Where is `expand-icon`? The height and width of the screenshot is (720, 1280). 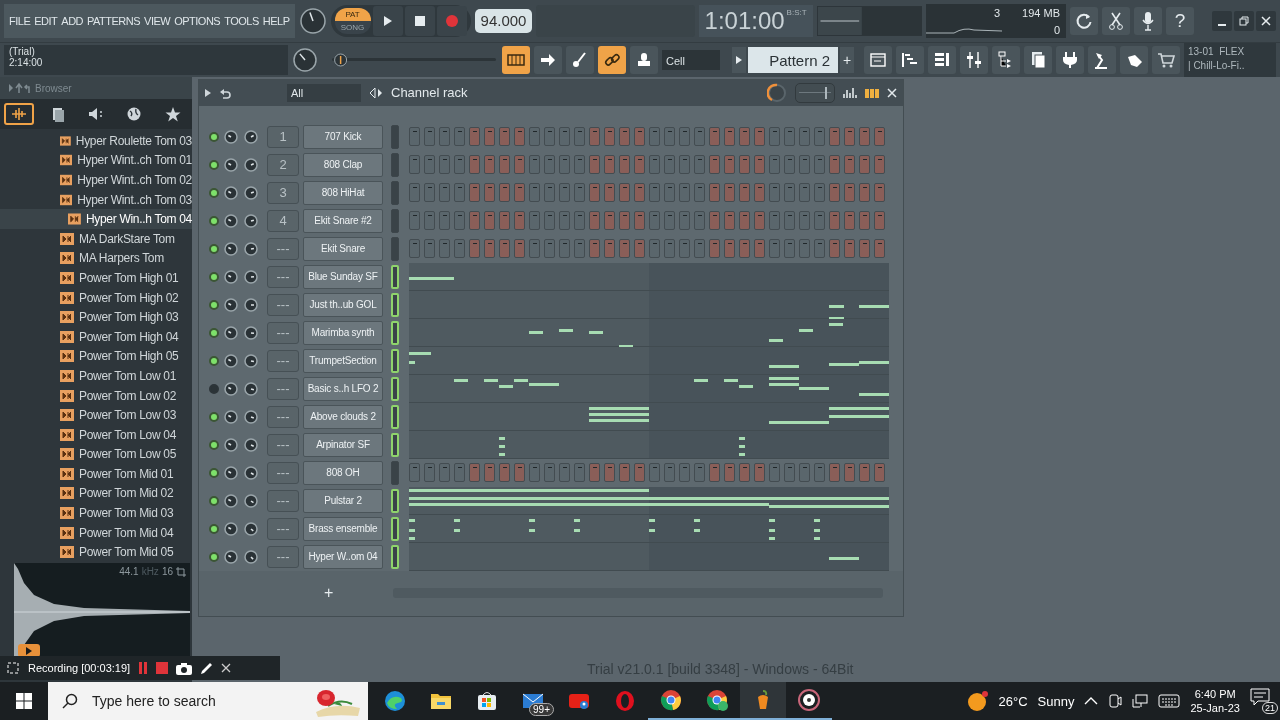
expand-icon is located at coordinates (208, 92).